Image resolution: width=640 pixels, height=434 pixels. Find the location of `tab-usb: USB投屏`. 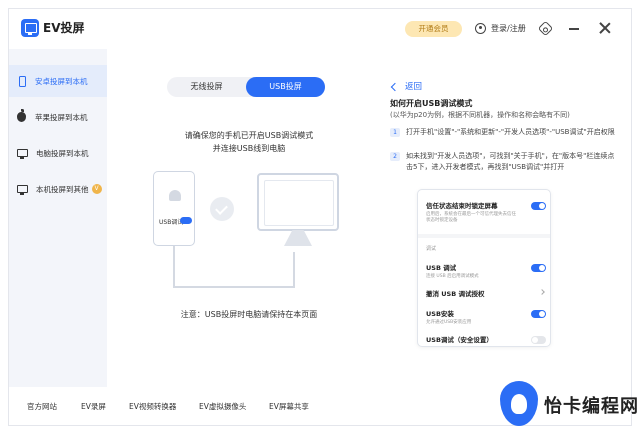

tab-usb: USB投屏 is located at coordinates (285, 87).